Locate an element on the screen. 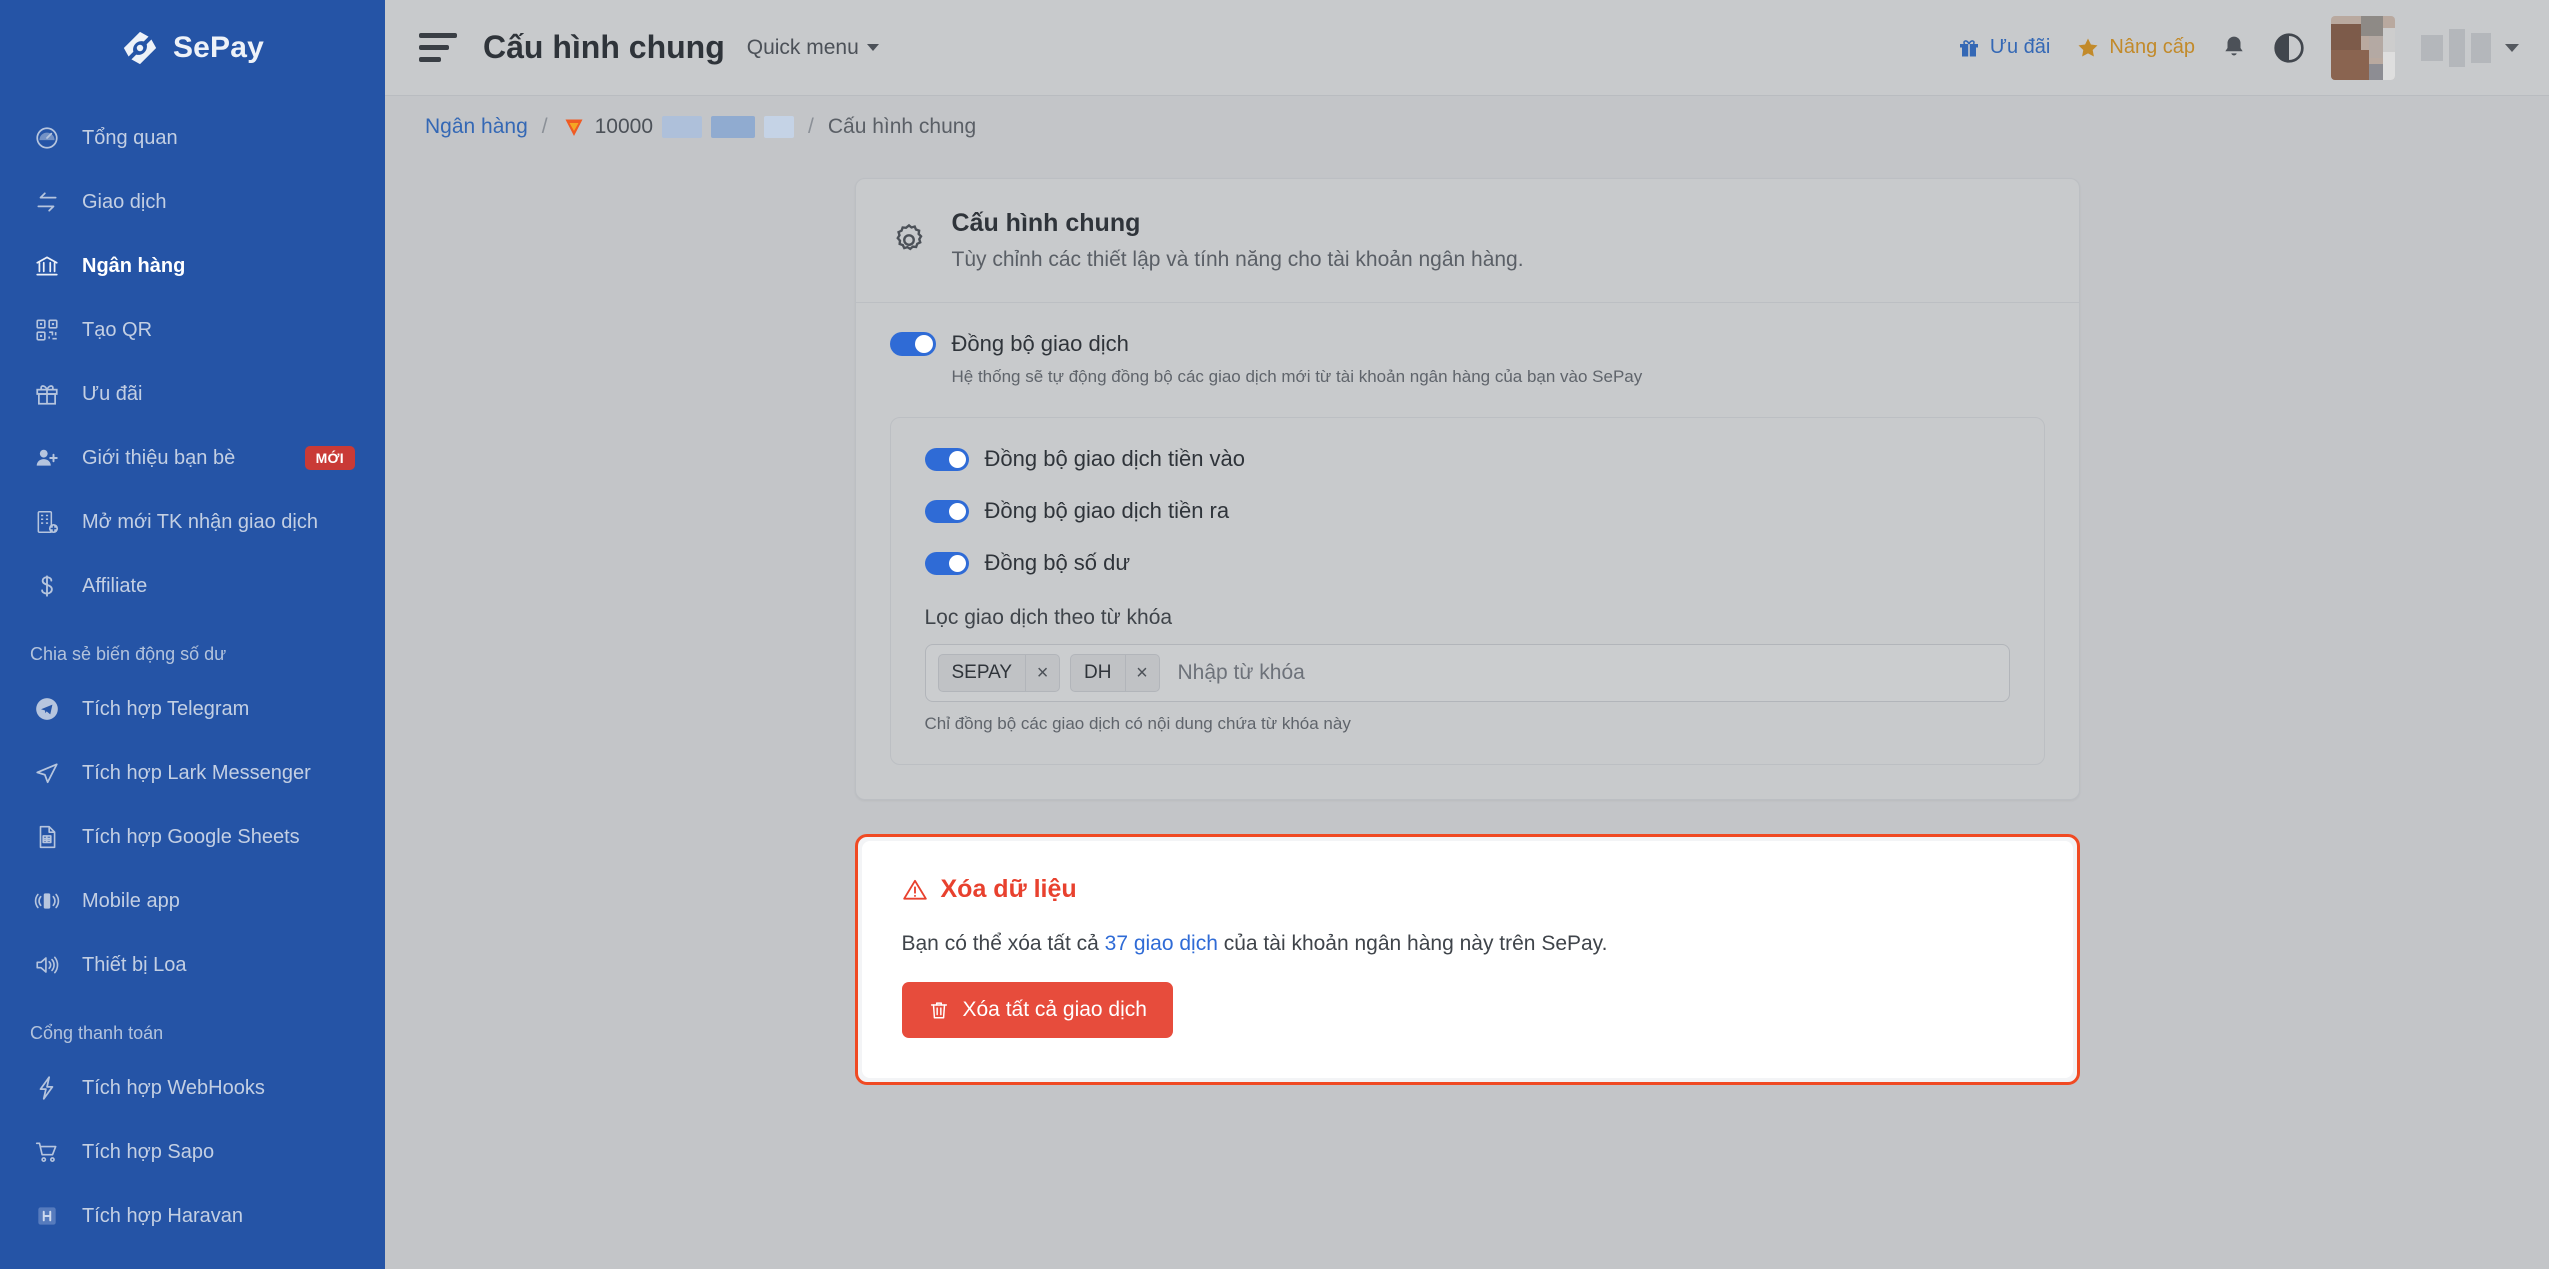 This screenshot has height=1269, width=2549. promo-label: Ưu đãi is located at coordinates (2020, 47).